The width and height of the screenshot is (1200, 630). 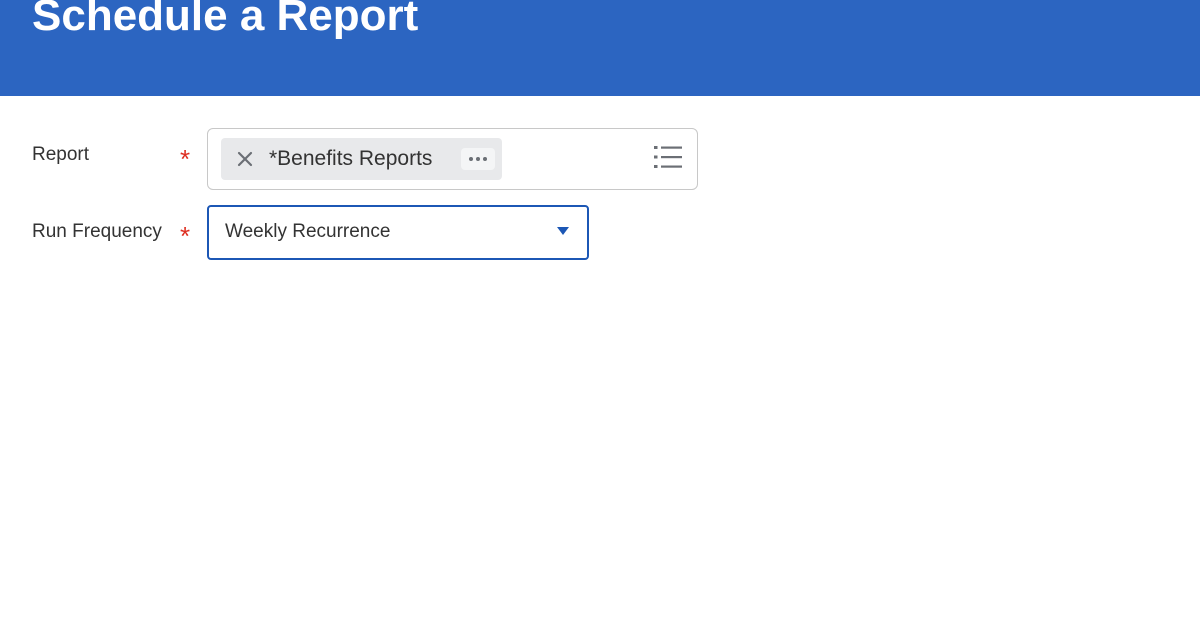 I want to click on list-icon, so click(x=668, y=157).